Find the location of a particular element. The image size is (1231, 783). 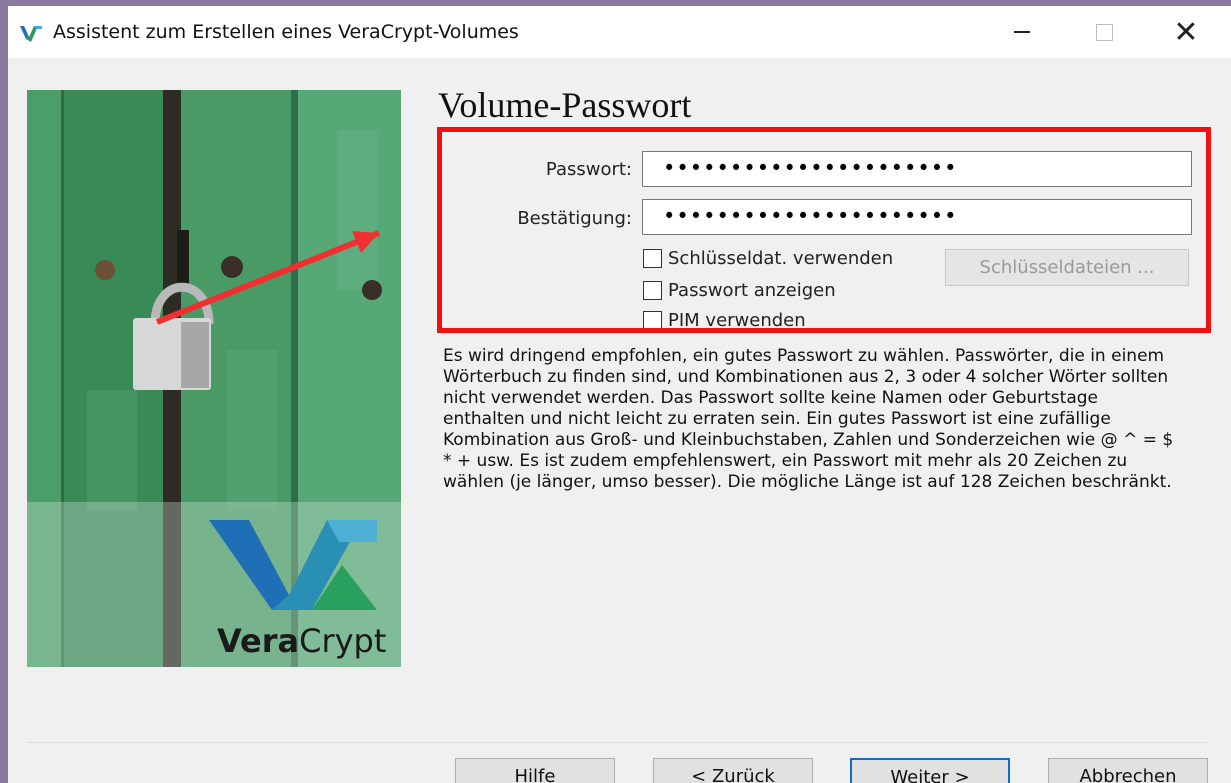

use-pim-label: PIM verwenden is located at coordinates (737, 320).